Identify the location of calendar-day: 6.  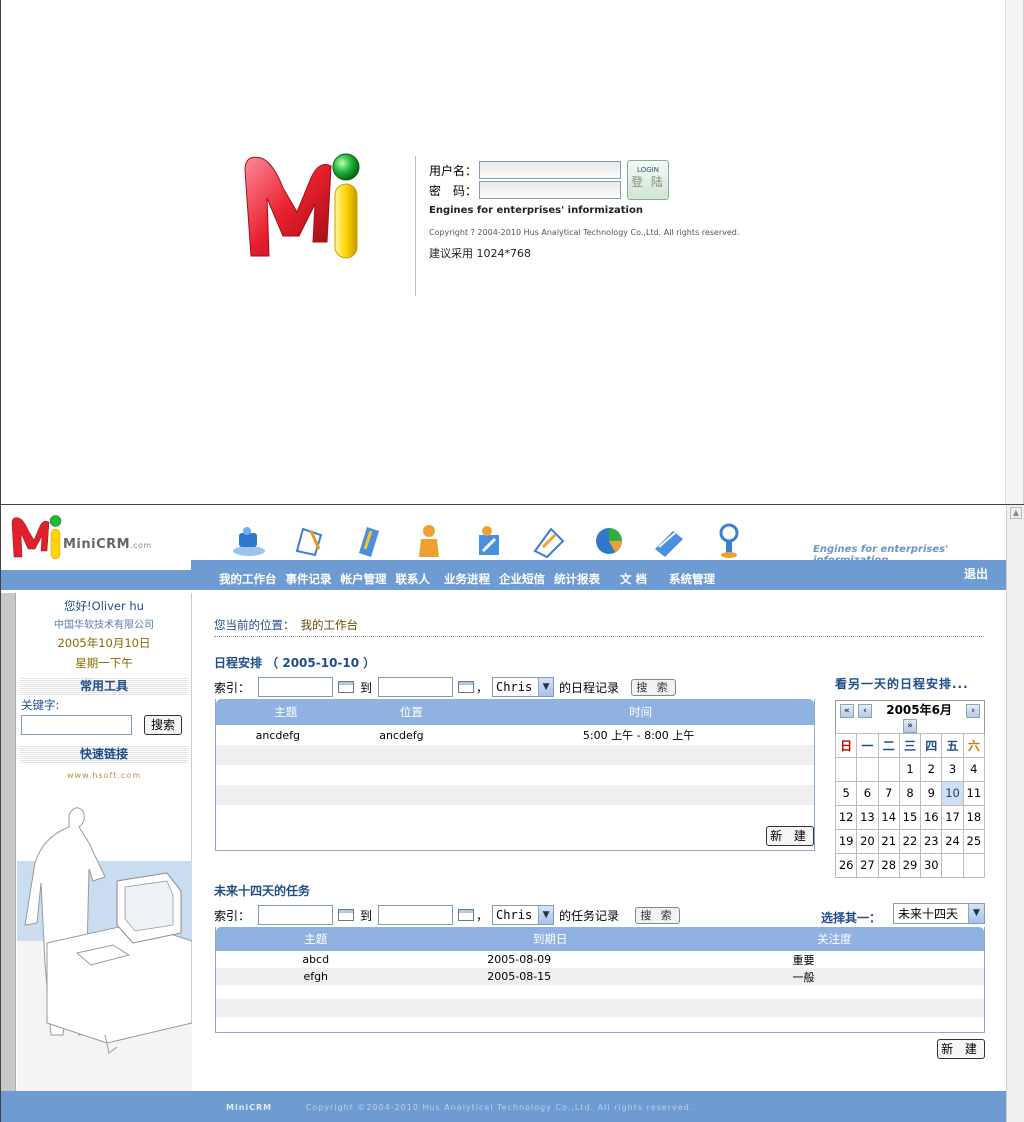
(867, 793).